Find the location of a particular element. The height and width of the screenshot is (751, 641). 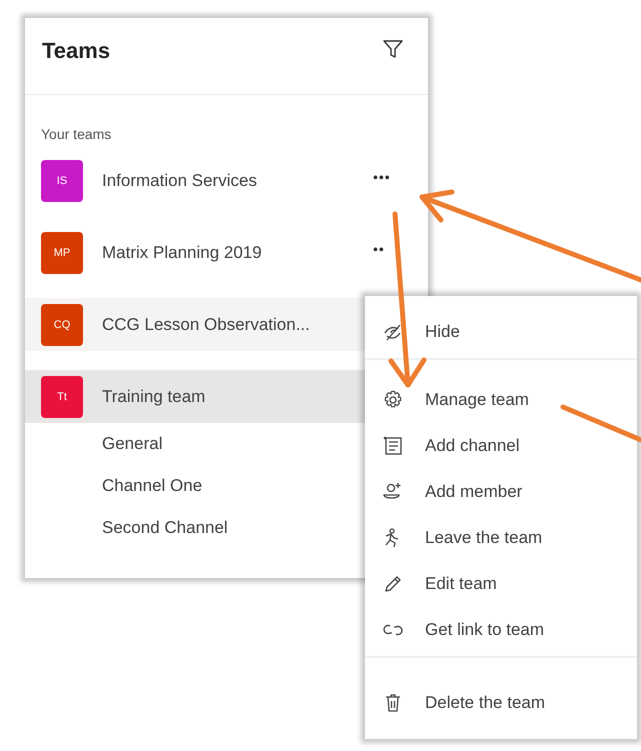

team-name: Training team is located at coordinates (154, 396).